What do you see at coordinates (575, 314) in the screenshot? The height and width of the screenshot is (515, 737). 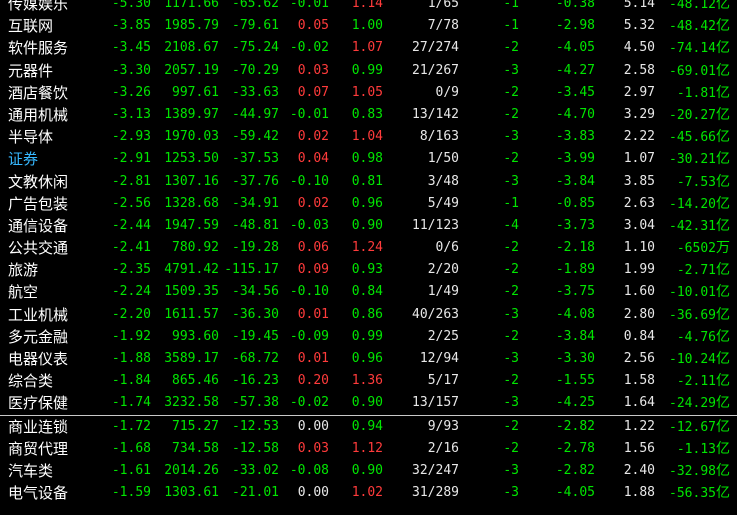 I see `metric-value: -4.08` at bounding box center [575, 314].